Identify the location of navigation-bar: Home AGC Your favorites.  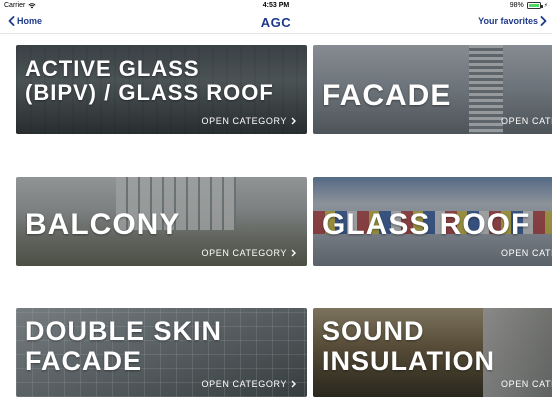
(276, 23).